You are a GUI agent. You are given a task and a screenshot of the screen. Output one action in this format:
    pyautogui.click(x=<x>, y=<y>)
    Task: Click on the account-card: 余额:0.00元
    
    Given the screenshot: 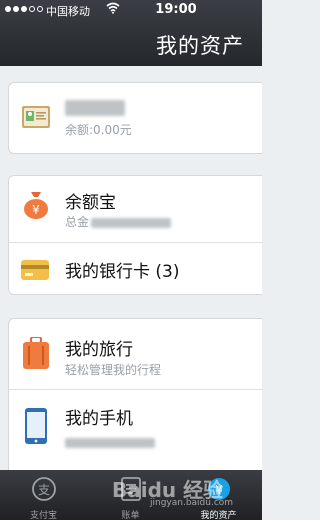 What is the action you would take?
    pyautogui.click(x=135, y=118)
    